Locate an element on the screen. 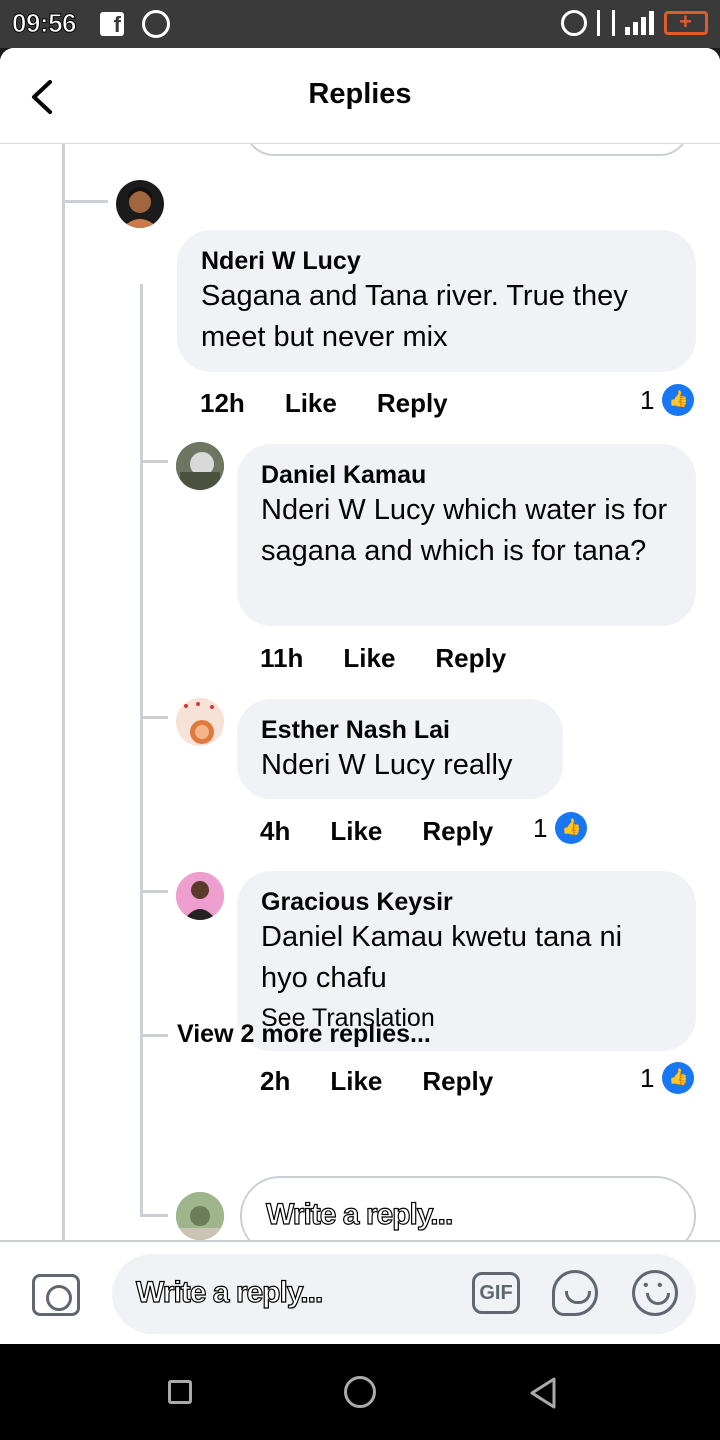 The image size is (720, 1440). comment-actions: 12h Like Reply is located at coordinates (324, 403).